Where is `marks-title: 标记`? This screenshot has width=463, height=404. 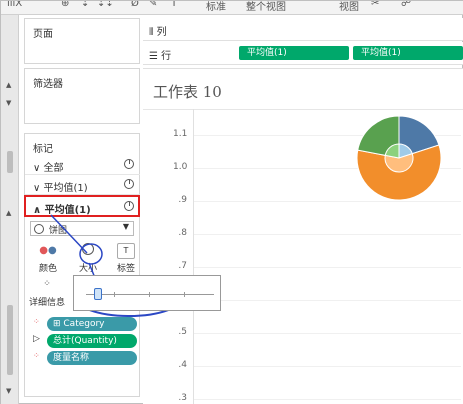 marks-title: 标记 is located at coordinates (43, 149).